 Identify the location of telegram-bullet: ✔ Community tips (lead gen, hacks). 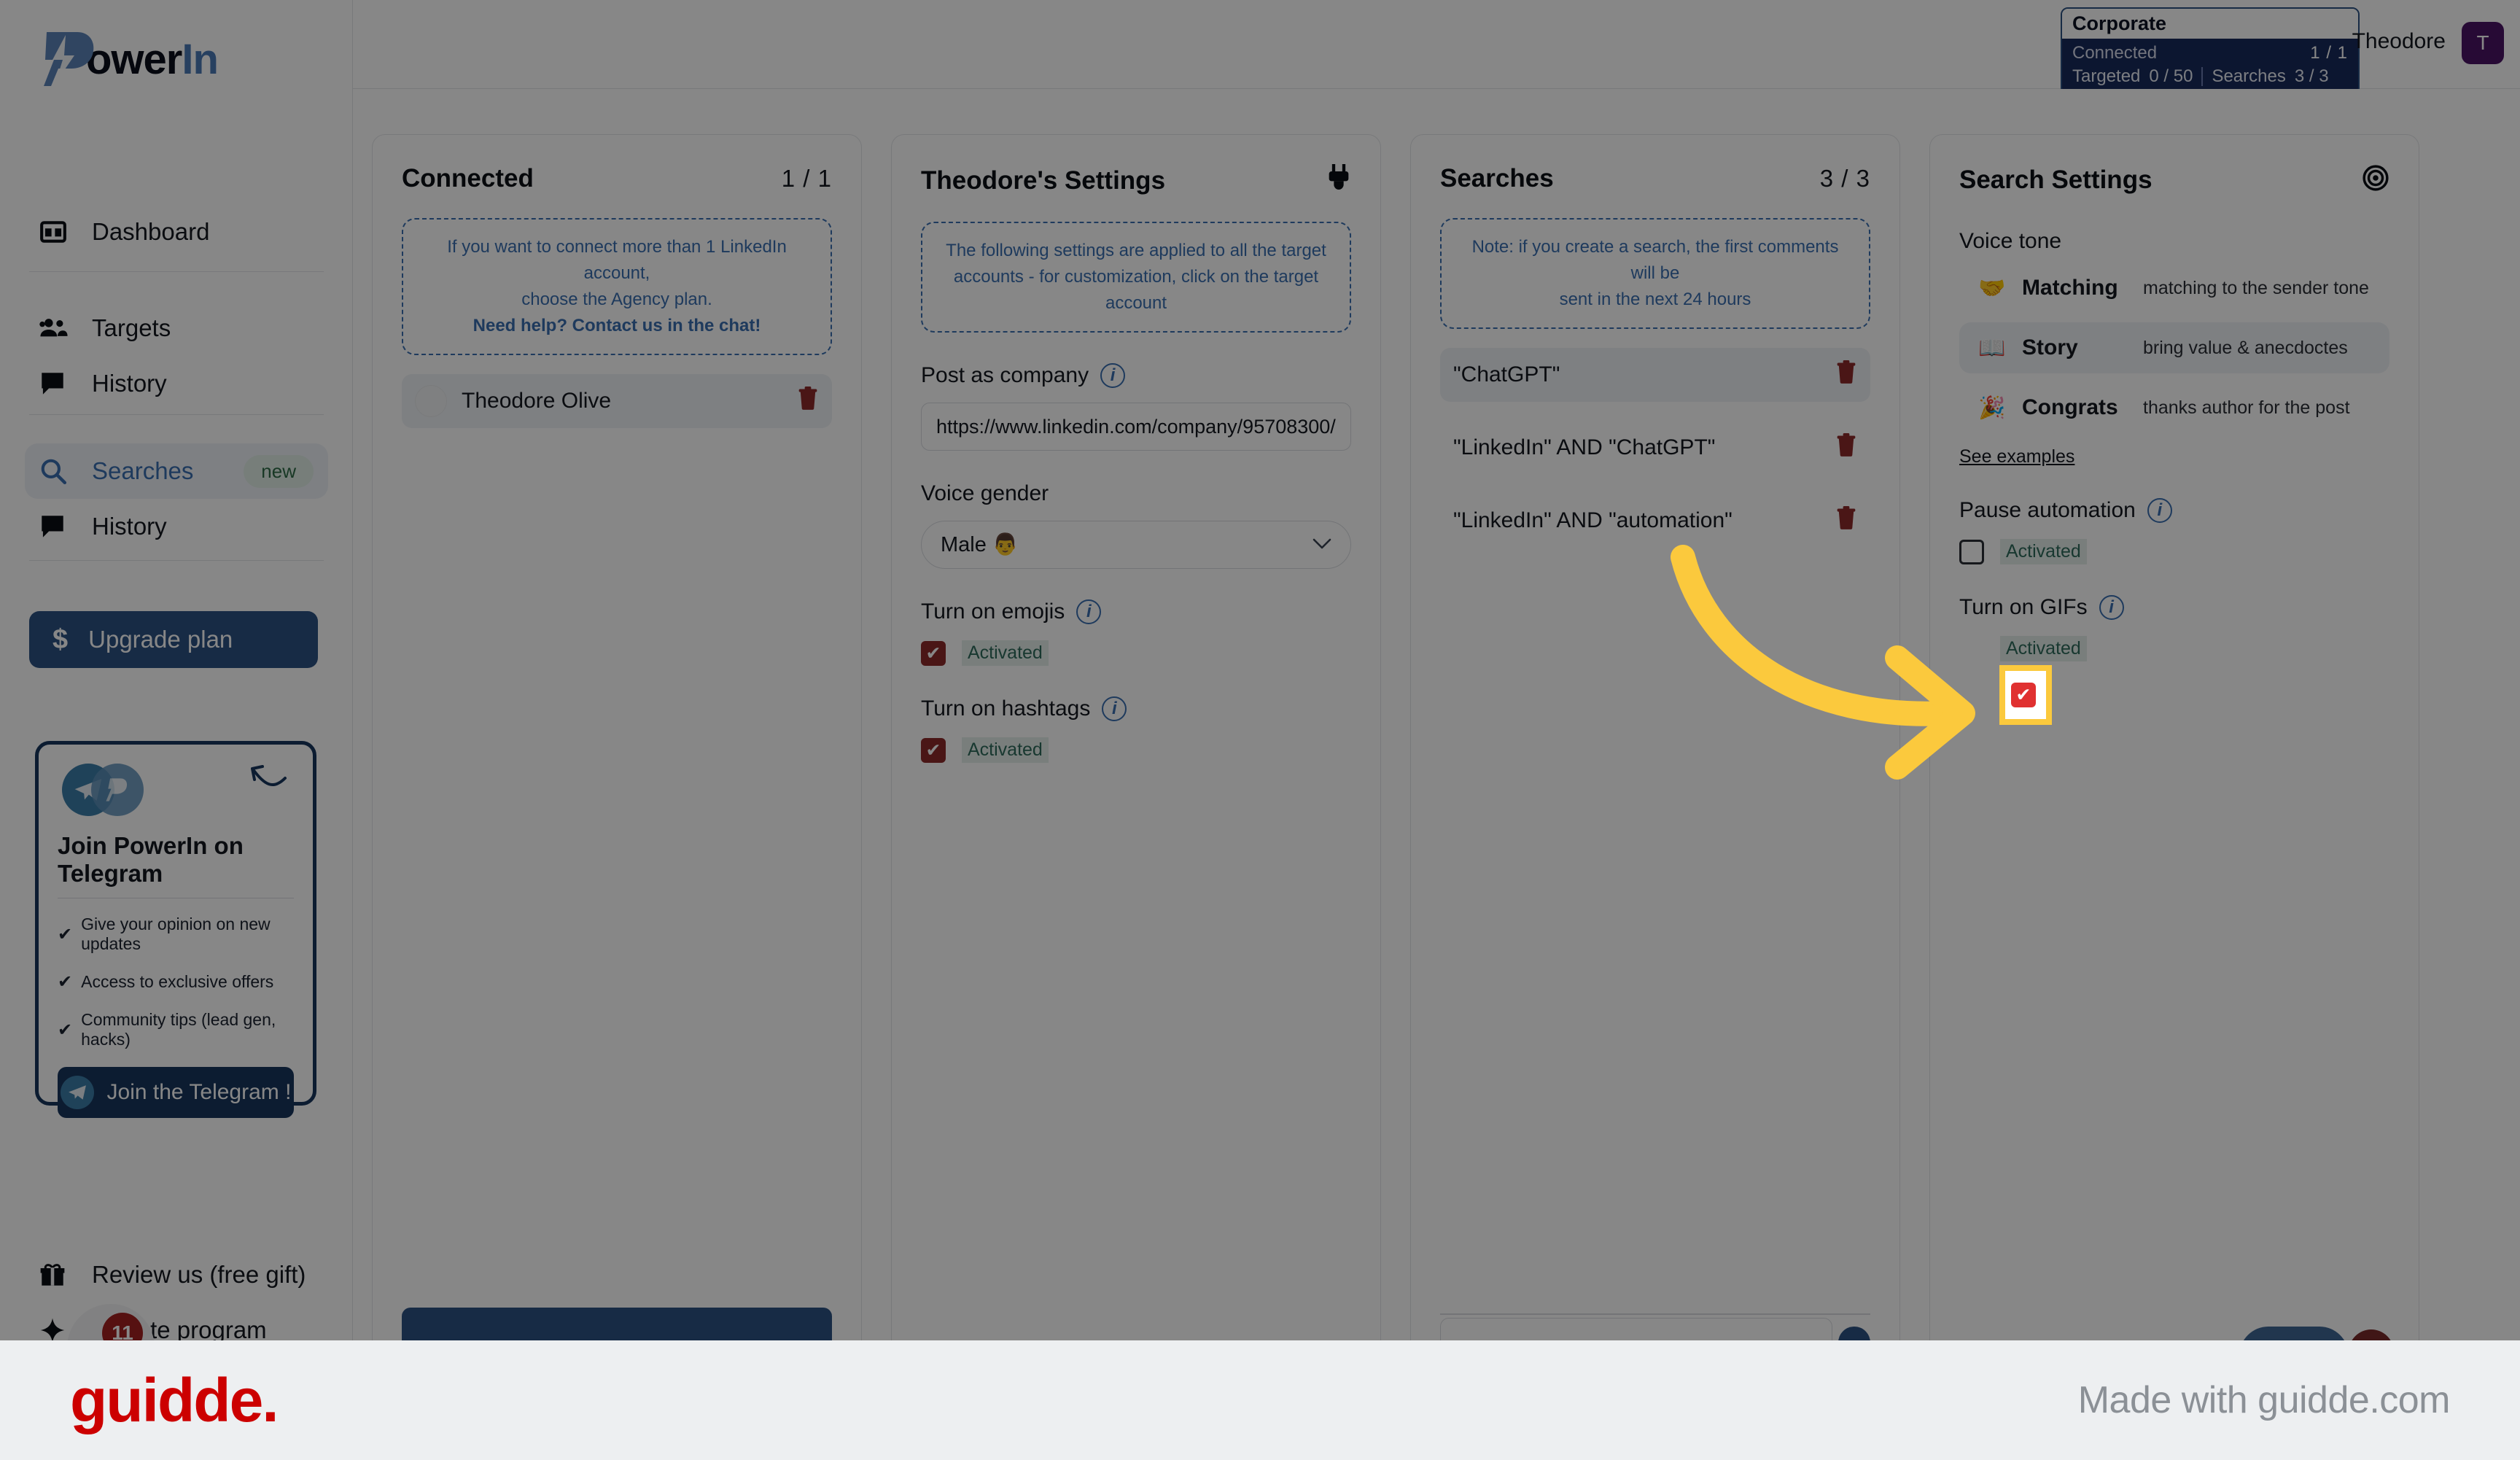
(176, 1029).